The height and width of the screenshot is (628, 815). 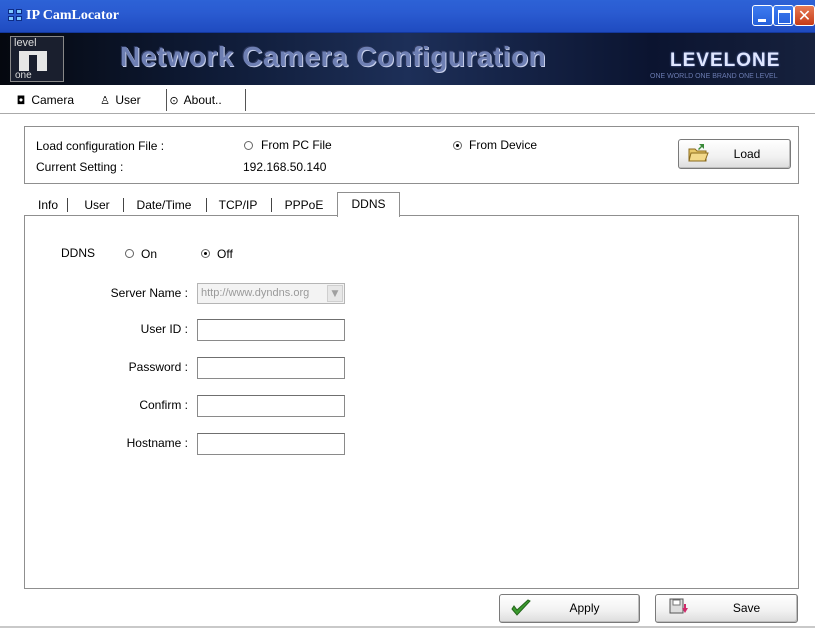 I want to click on tab-camera: ◘ Camera, so click(x=53, y=100).